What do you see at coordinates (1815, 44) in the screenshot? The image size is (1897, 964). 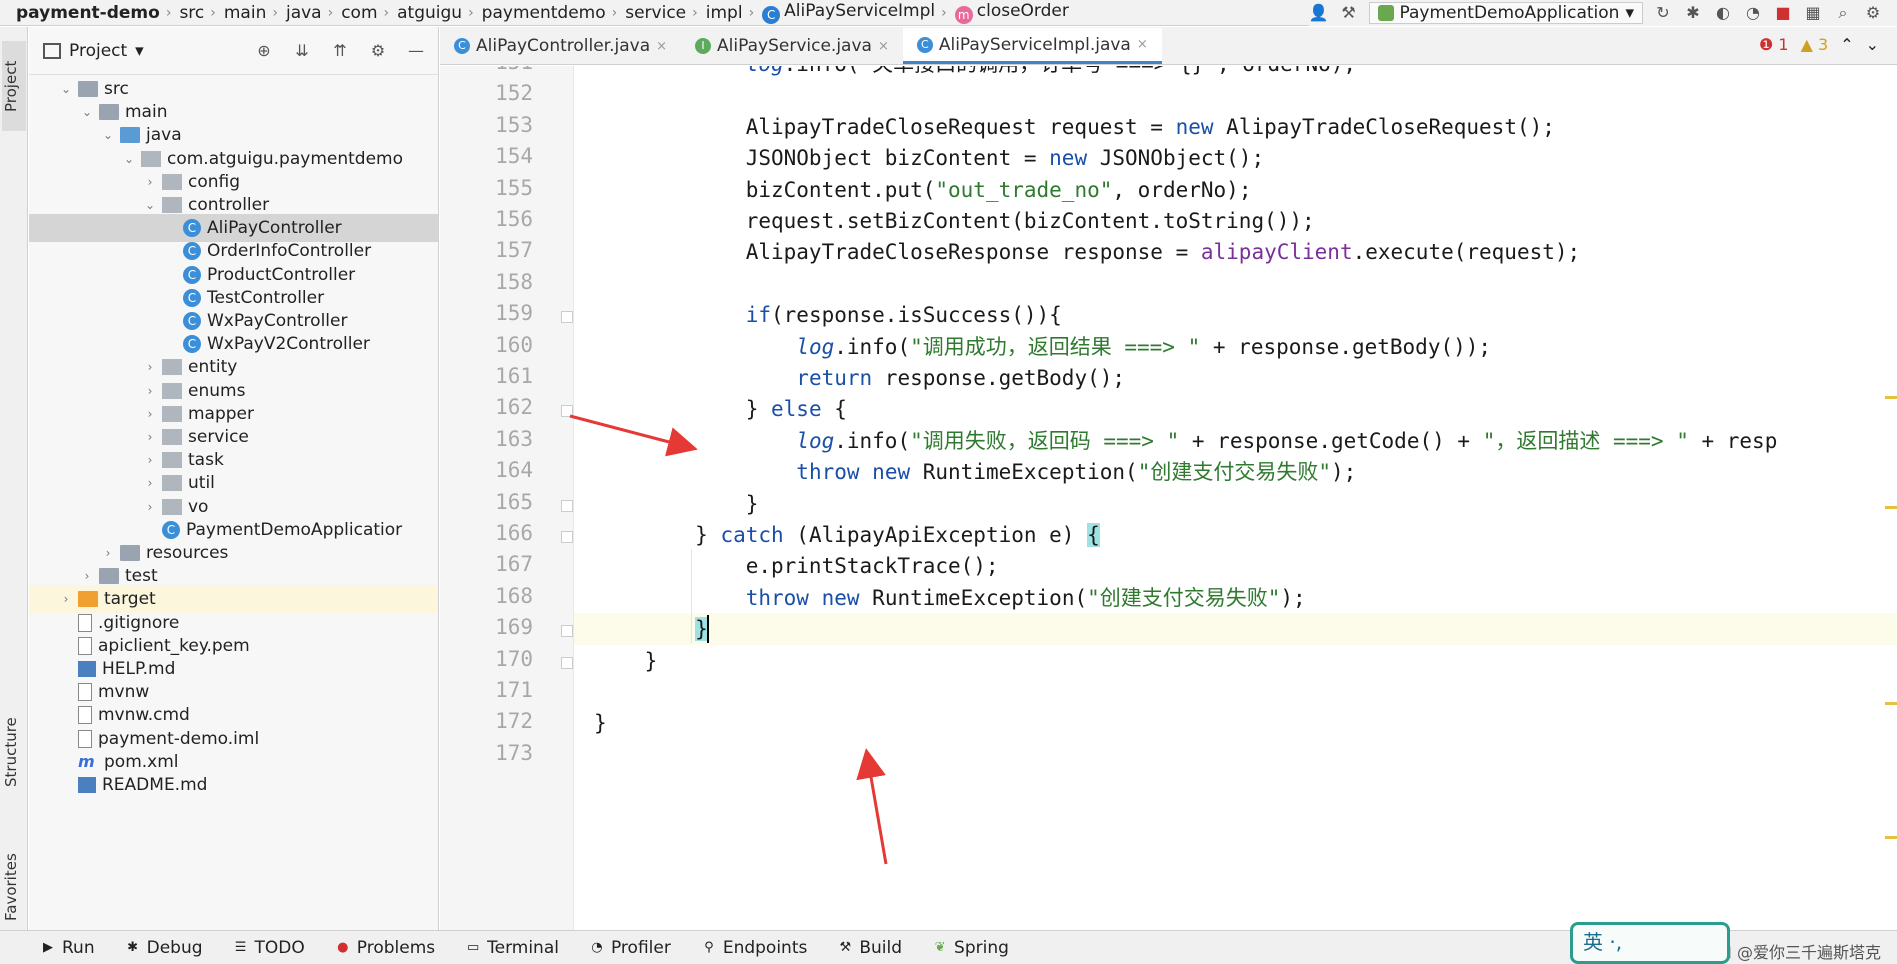 I see `warning-count: ▲ 3` at bounding box center [1815, 44].